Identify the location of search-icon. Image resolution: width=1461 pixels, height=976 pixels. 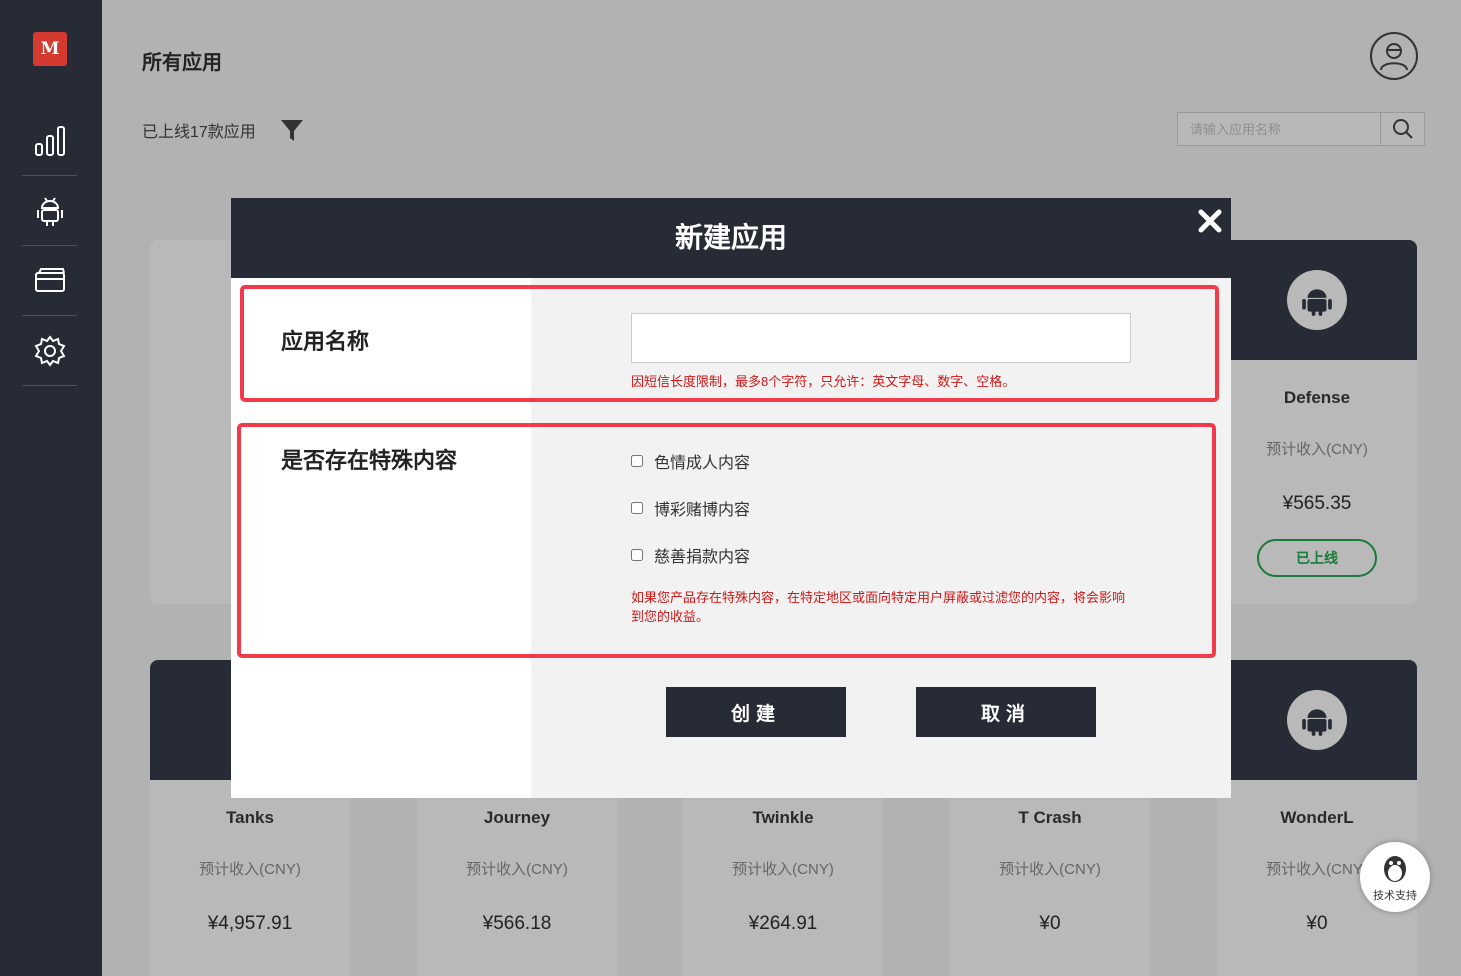
(1402, 129).